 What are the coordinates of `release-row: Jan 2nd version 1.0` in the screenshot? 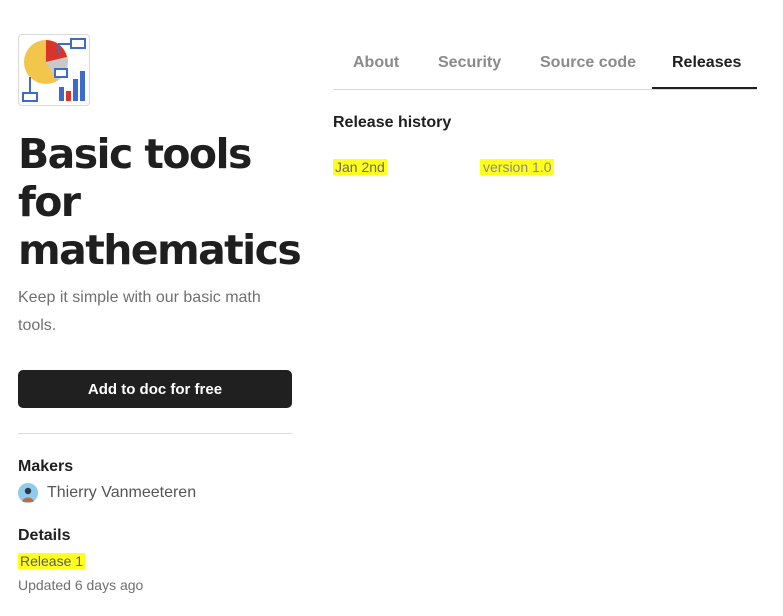 It's located at (483, 168).